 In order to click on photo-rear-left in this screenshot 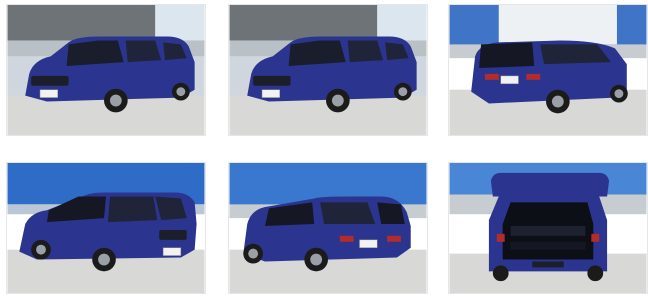, I will do `click(328, 228)`.